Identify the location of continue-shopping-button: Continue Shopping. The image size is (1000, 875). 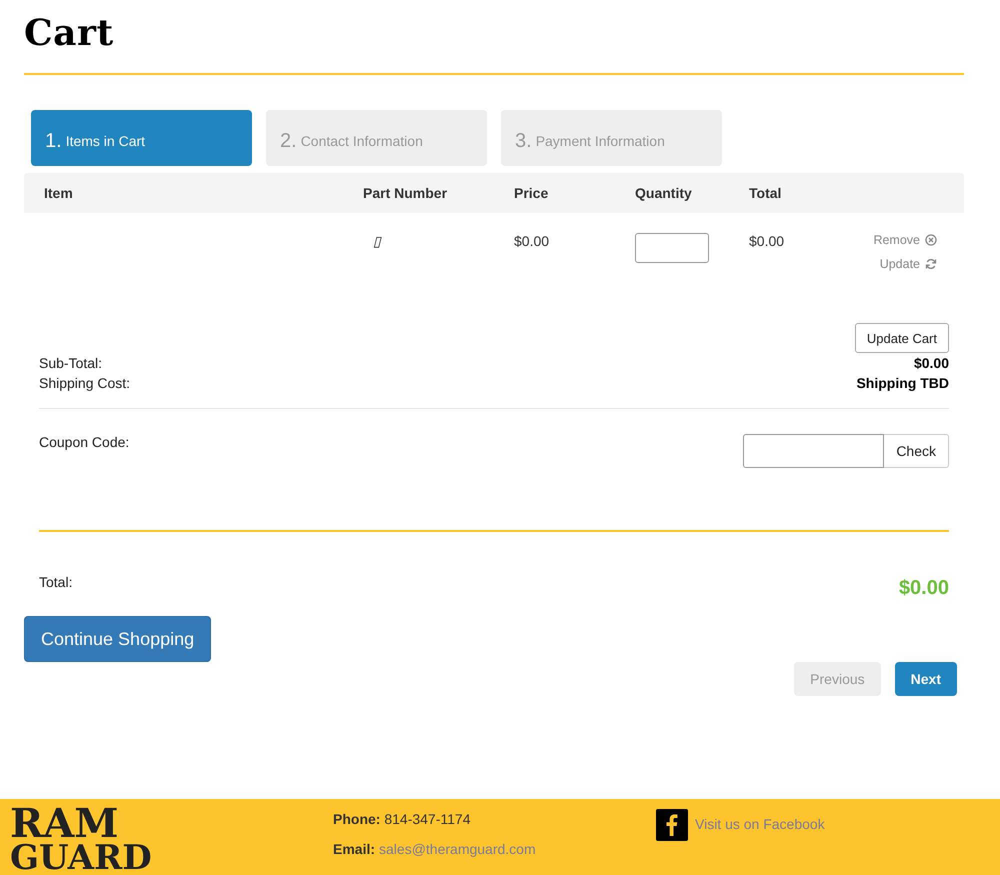
(118, 639).